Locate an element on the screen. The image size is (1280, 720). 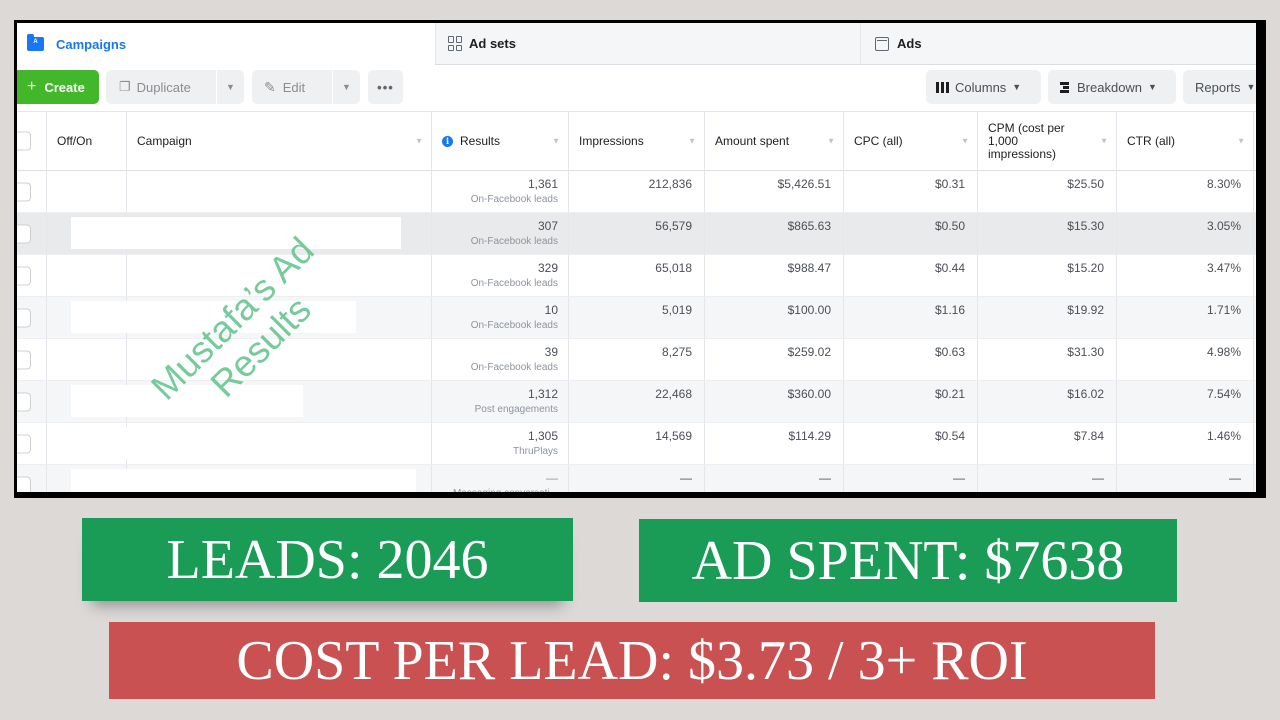
impressions-cell: — is located at coordinates (637, 478).